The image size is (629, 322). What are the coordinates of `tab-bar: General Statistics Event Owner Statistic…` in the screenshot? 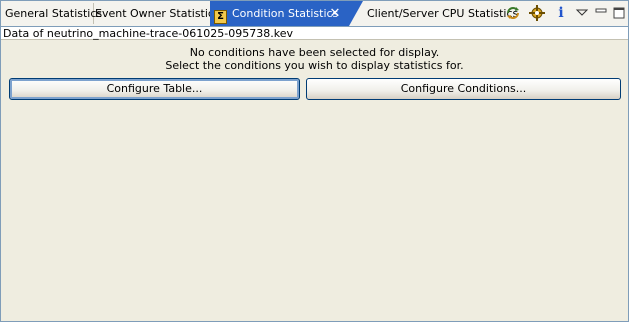 It's located at (314, 14).